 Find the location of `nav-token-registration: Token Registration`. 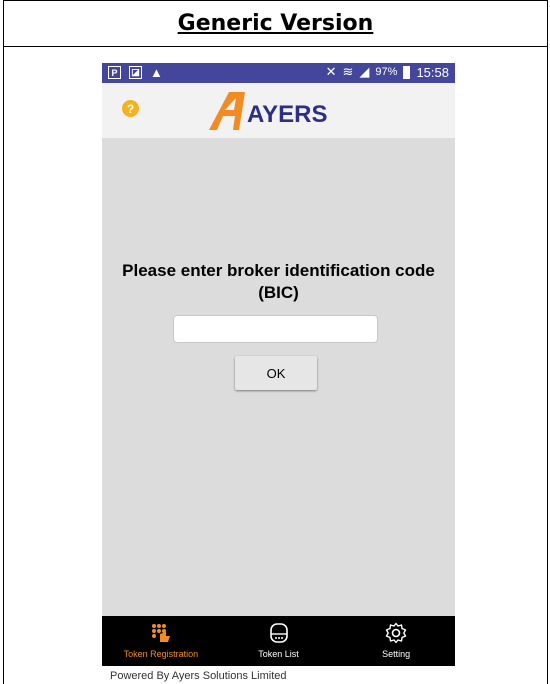

nav-token-registration: Token Registration is located at coordinates (161, 641).